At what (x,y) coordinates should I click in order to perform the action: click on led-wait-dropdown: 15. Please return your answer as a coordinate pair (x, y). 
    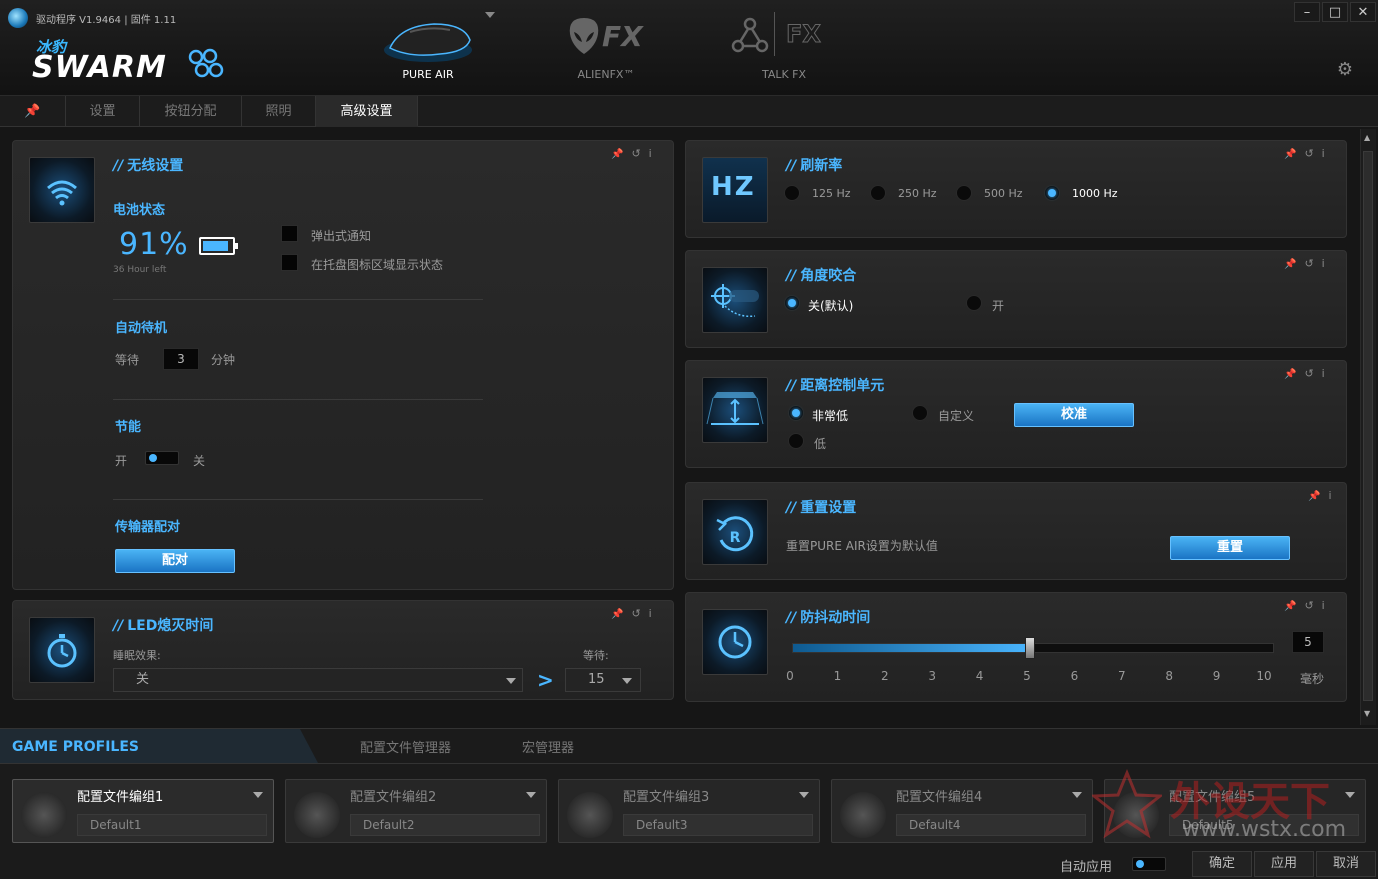
    Looking at the image, I should click on (603, 680).